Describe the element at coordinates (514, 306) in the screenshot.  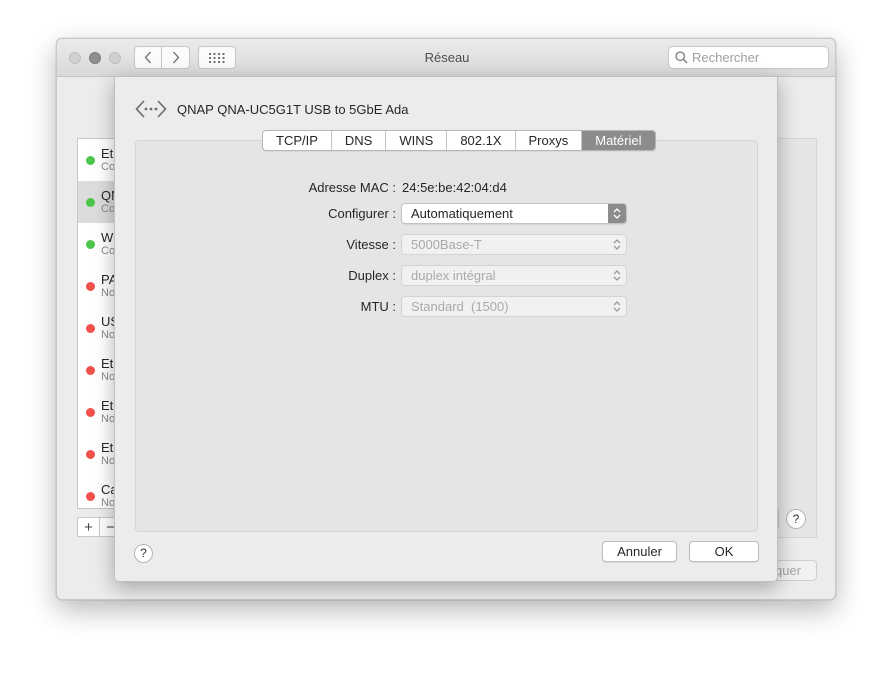
I see `mtu-popup: Standard (1500)` at that location.